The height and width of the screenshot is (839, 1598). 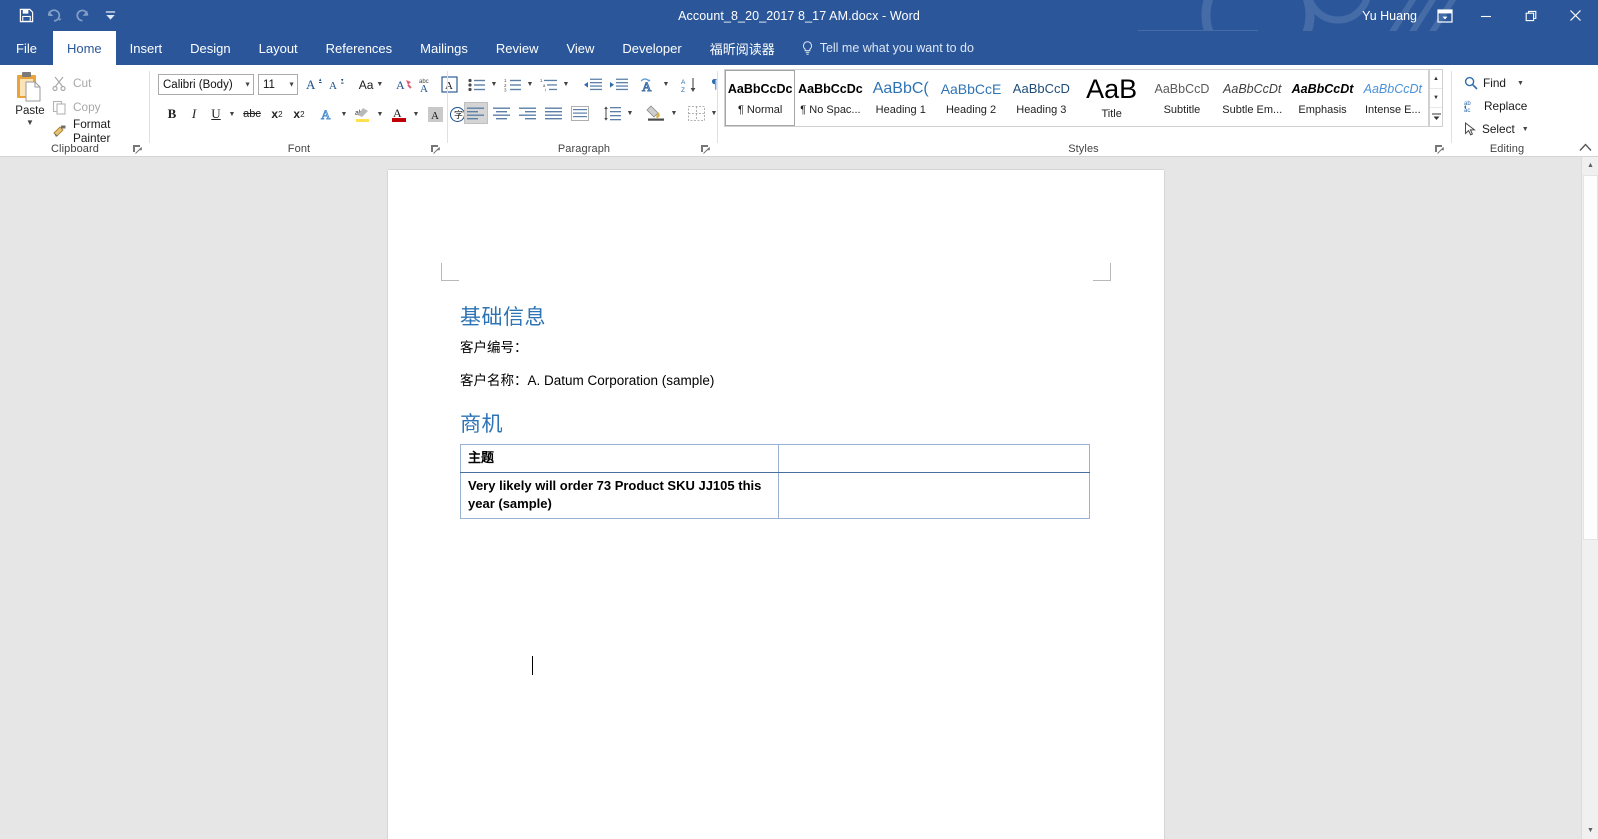 I want to click on account-name: Yu Huang, so click(x=1389, y=16).